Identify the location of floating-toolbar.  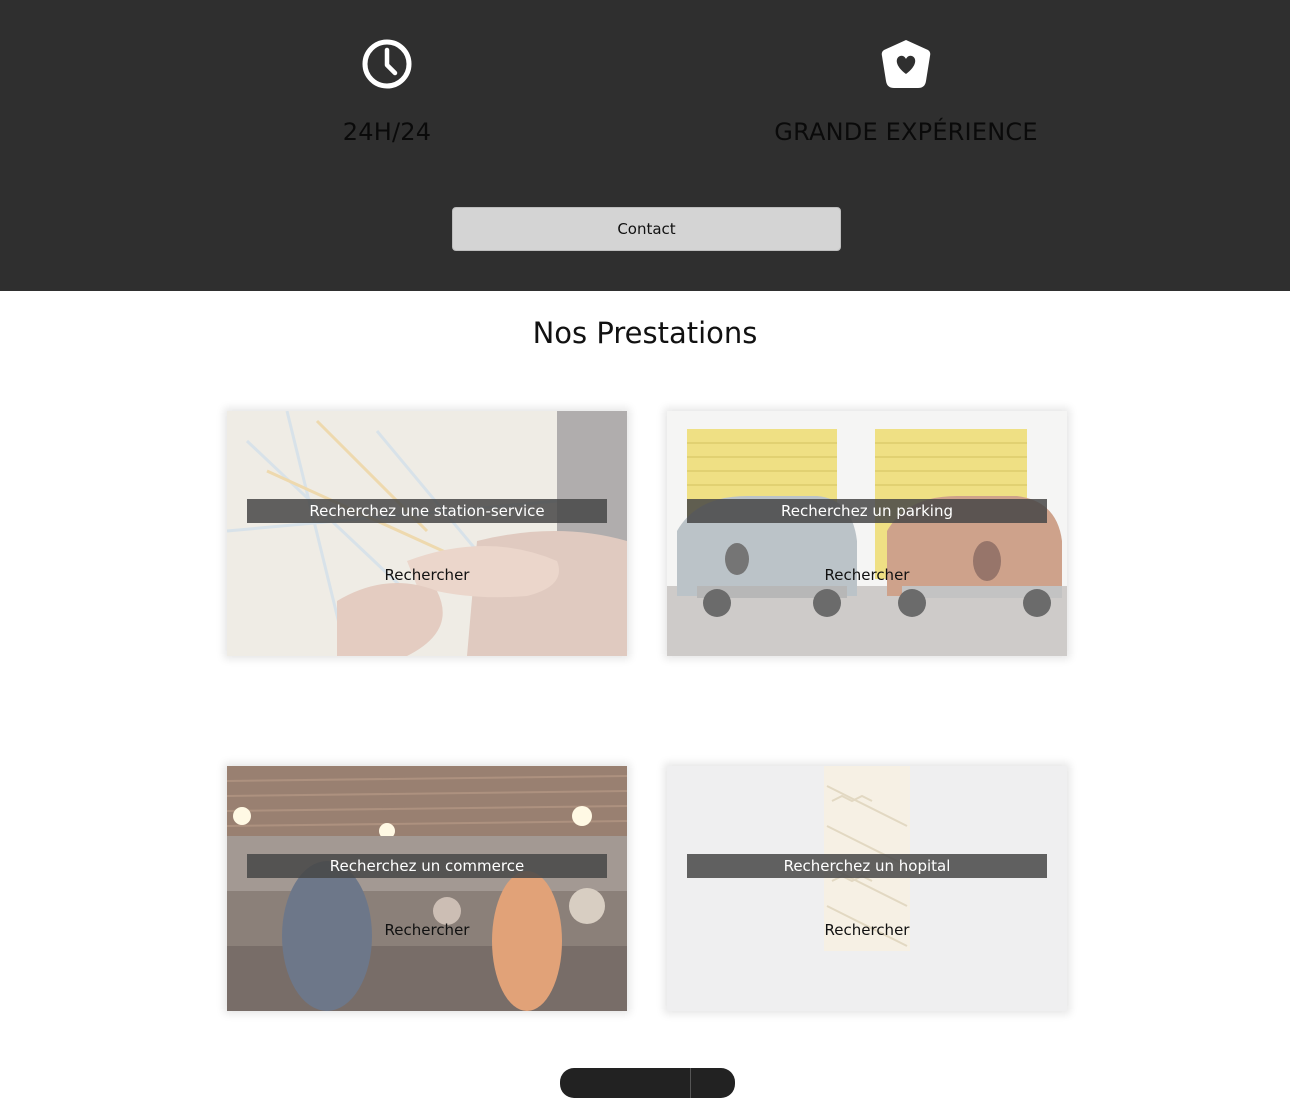
(647, 1083).